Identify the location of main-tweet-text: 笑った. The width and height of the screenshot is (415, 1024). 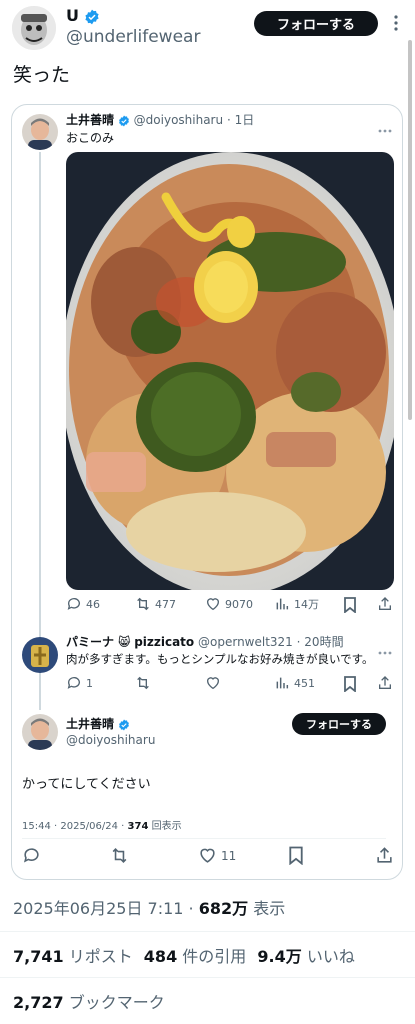
(42, 75).